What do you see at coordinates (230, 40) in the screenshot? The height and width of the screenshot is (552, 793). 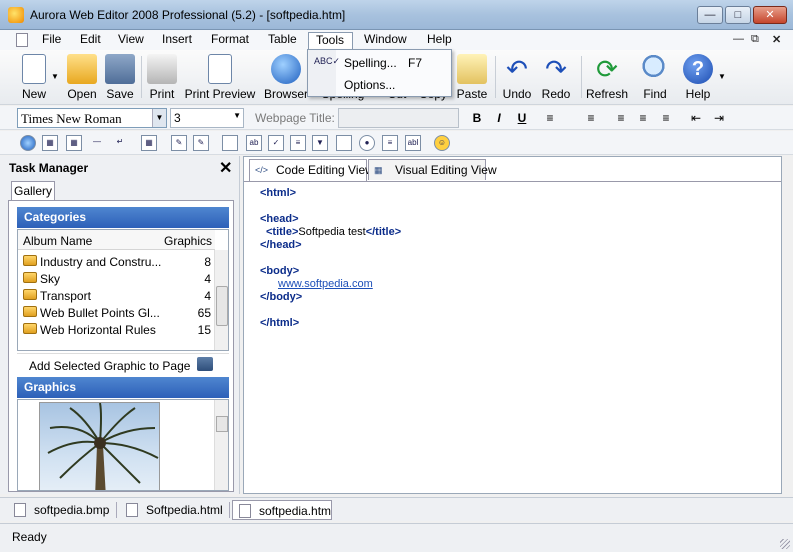 I see `menu-format: Format` at bounding box center [230, 40].